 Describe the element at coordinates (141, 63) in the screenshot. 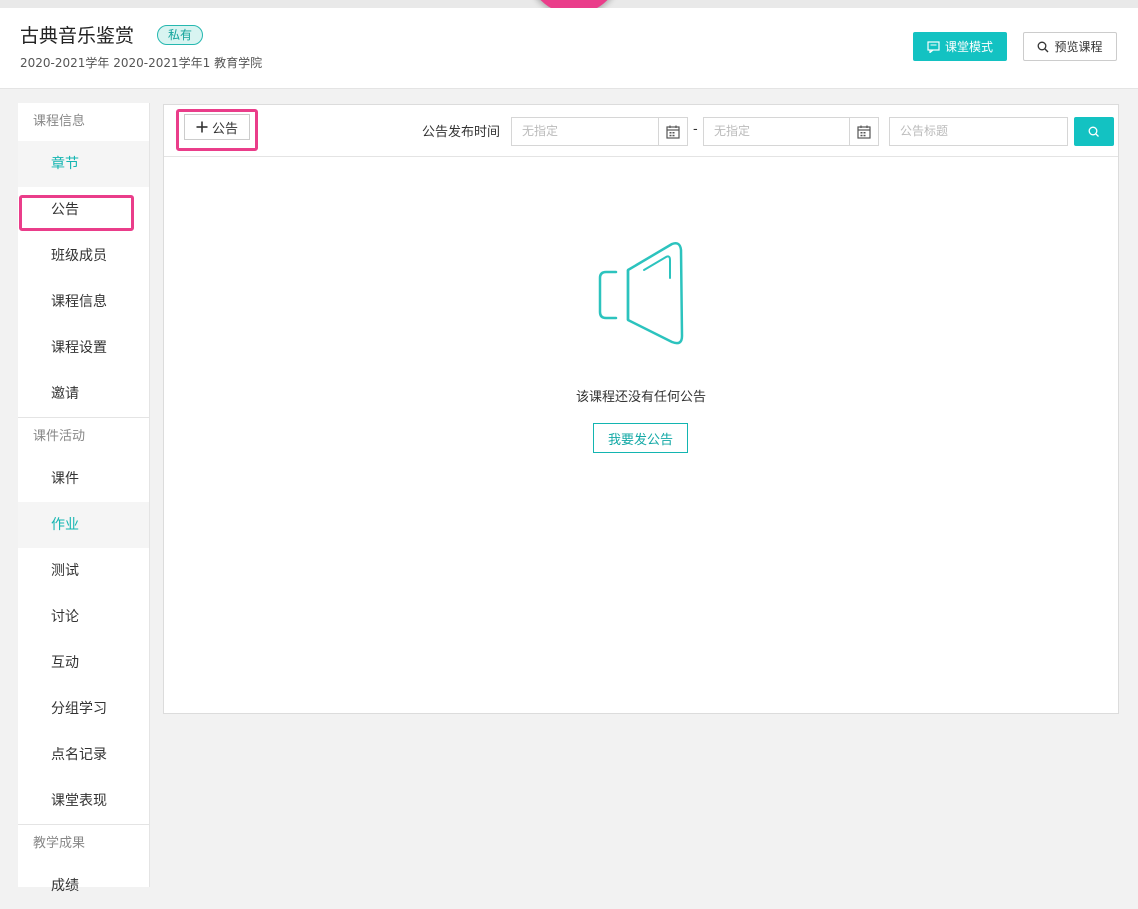

I see `course-meta: 2020-2021学年 2020-2021学年1 教育学院` at that location.